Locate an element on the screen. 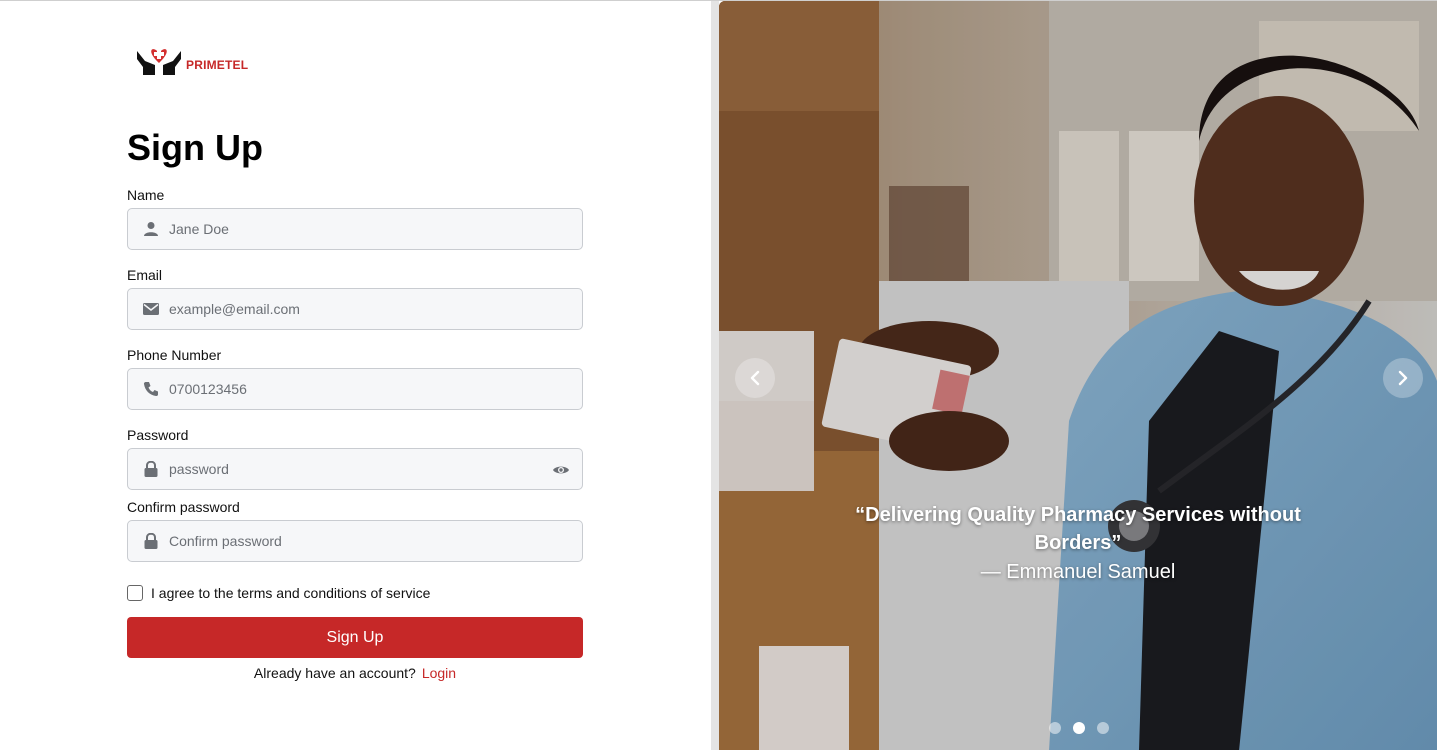 Image resolution: width=1437 pixels, height=750 pixels. eye-icon is located at coordinates (561, 470).